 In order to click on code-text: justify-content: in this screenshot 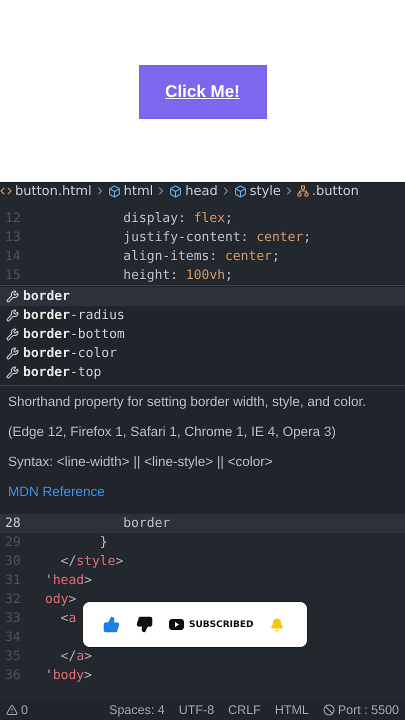, I will do `click(186, 237)`.